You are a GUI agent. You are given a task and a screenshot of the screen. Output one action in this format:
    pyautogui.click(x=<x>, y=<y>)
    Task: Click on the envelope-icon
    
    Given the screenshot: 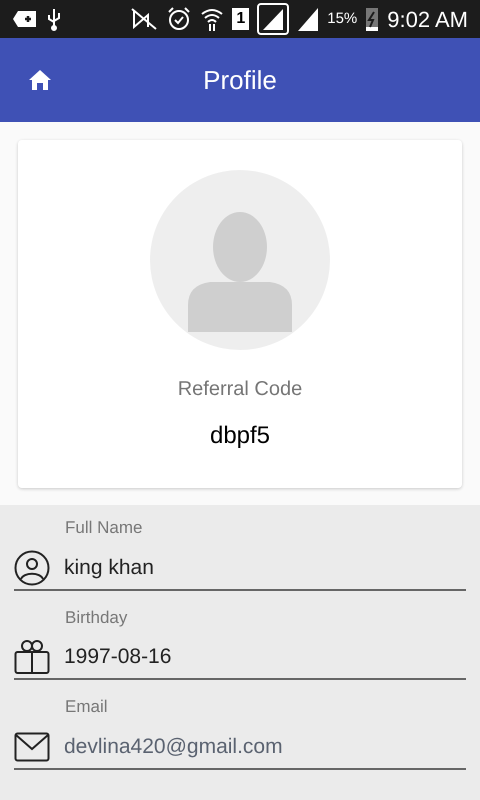 What is the action you would take?
    pyautogui.click(x=32, y=747)
    